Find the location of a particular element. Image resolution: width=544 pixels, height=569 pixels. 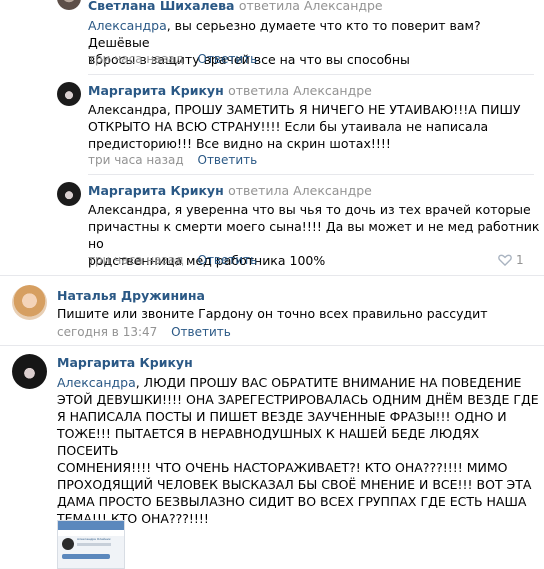

like-button: 1 is located at coordinates (511, 260).